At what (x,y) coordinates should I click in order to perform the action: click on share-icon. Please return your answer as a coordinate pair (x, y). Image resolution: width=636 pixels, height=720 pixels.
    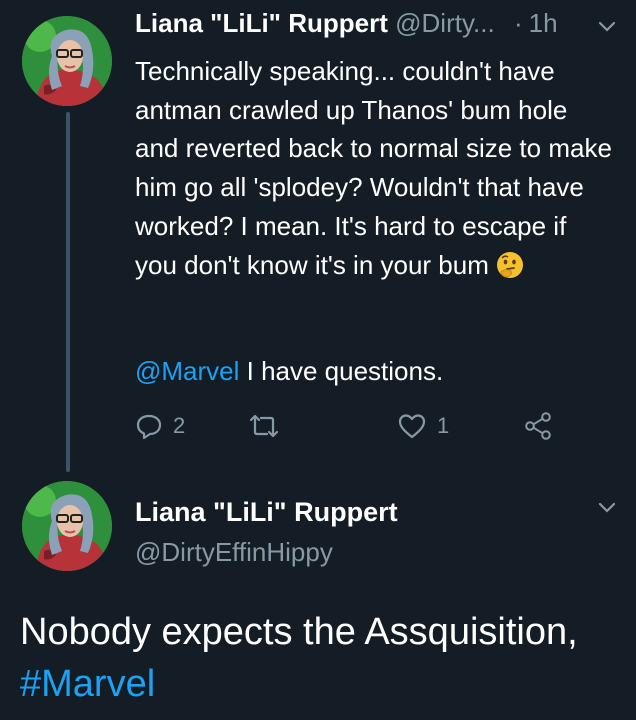
    Looking at the image, I should click on (538, 426).